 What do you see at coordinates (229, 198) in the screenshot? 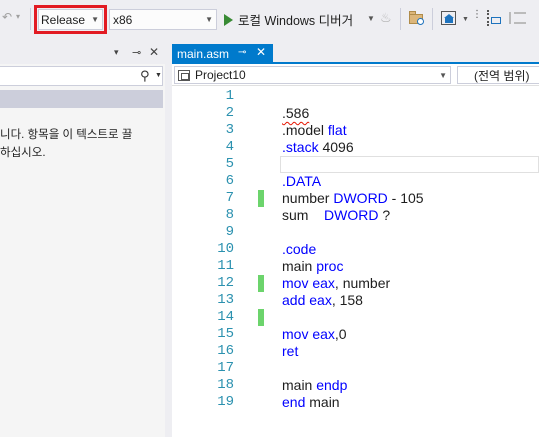
I see `line-number: 7` at bounding box center [229, 198].